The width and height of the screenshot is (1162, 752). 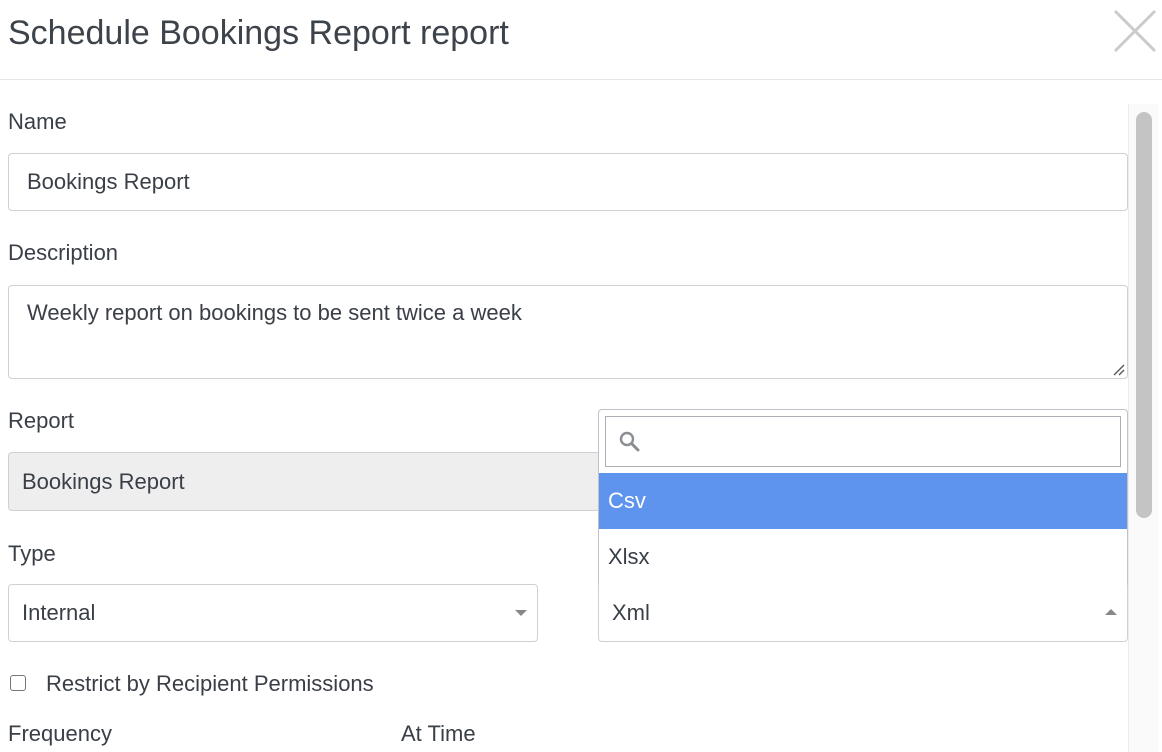 I want to click on close-button, so click(x=1135, y=33).